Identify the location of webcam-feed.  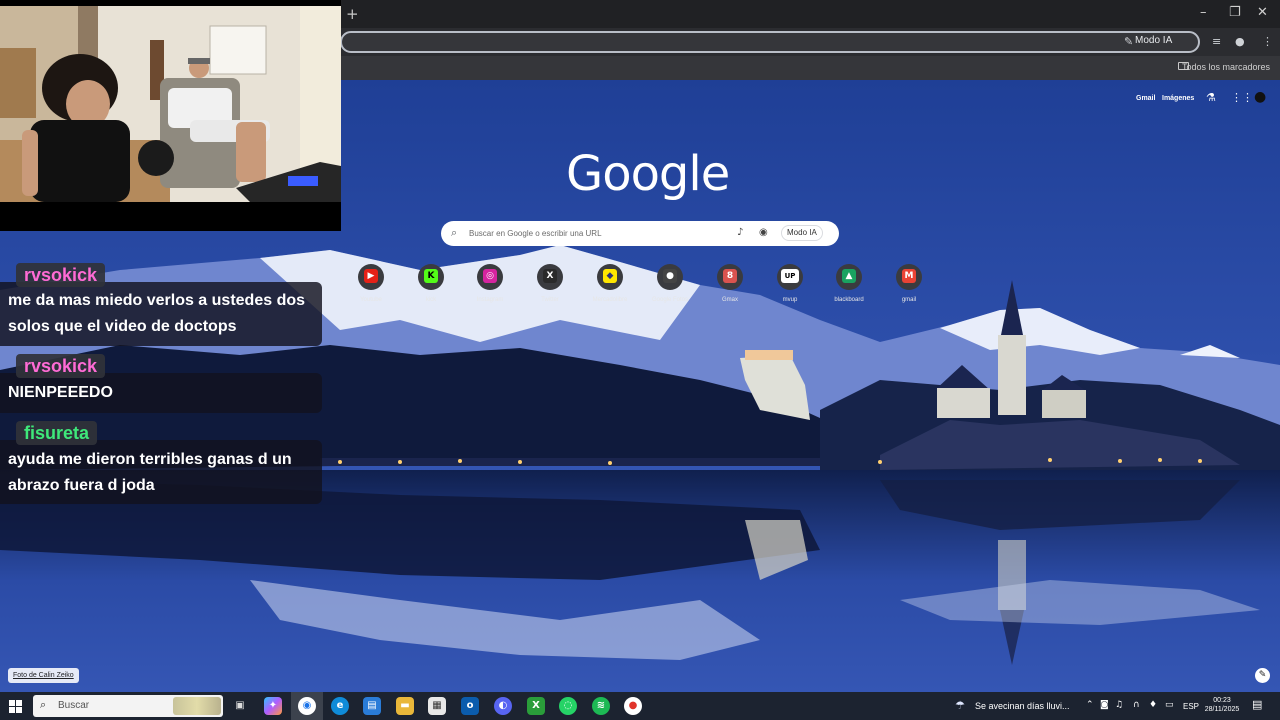
(170, 115).